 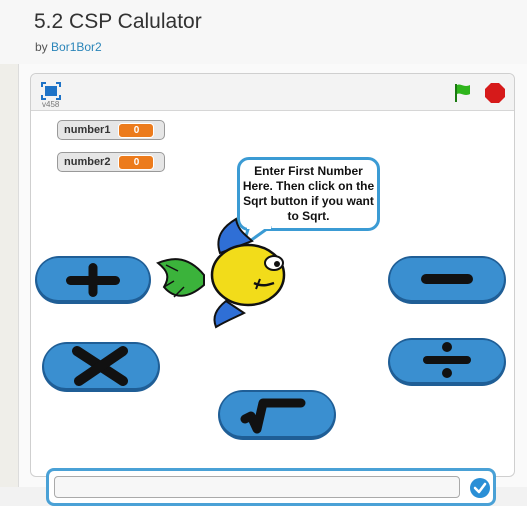 What do you see at coordinates (495, 93) in the screenshot?
I see `stop-icon` at bounding box center [495, 93].